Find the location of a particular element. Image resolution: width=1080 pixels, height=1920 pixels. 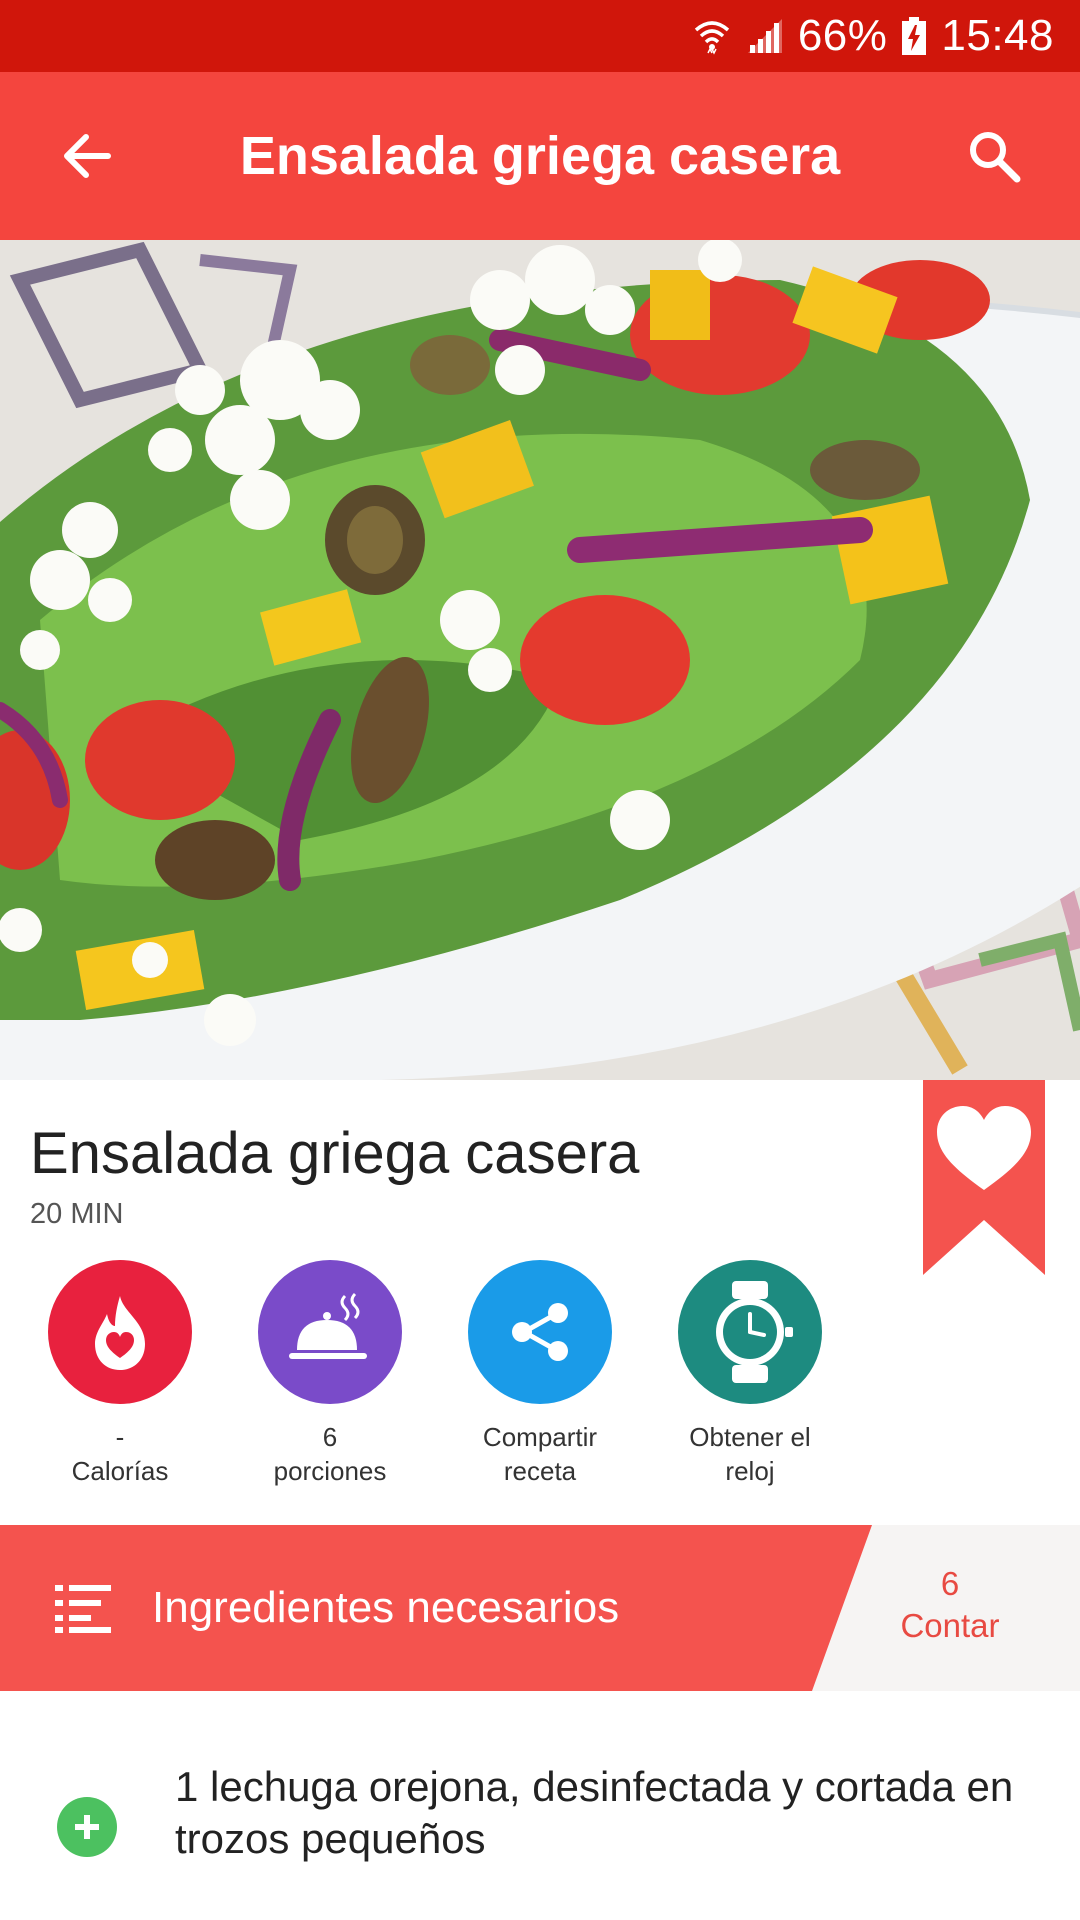

app-bar-title: Ensalada griega casera is located at coordinates (540, 156).